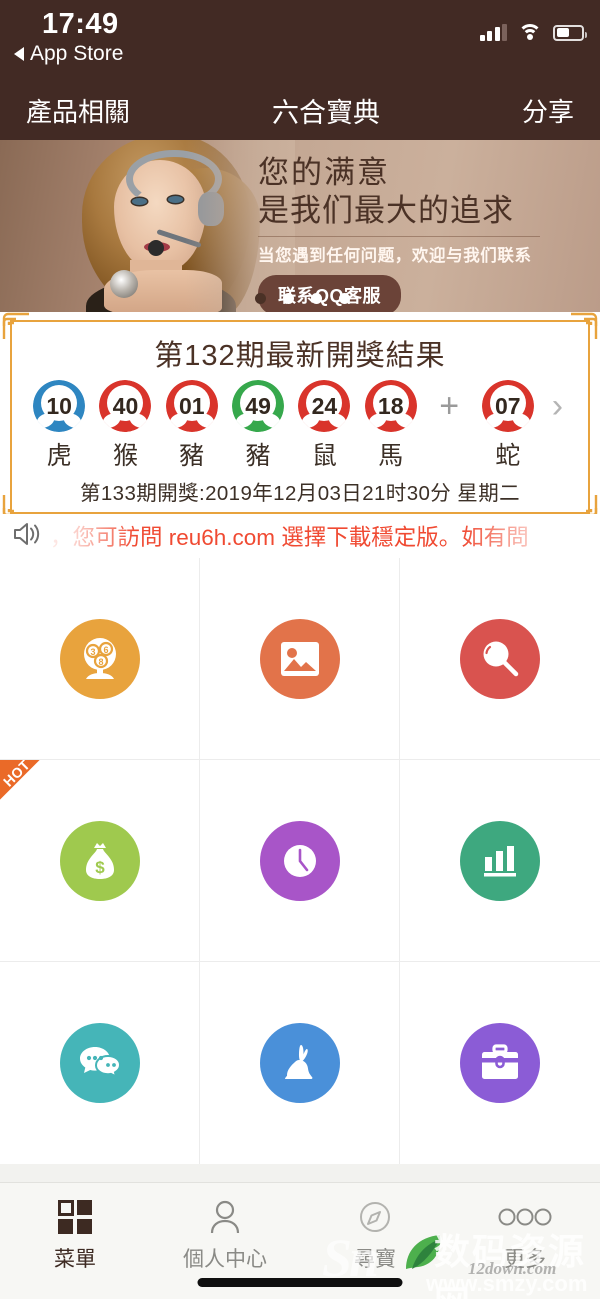  I want to click on grid-item-clock, so click(300, 861).